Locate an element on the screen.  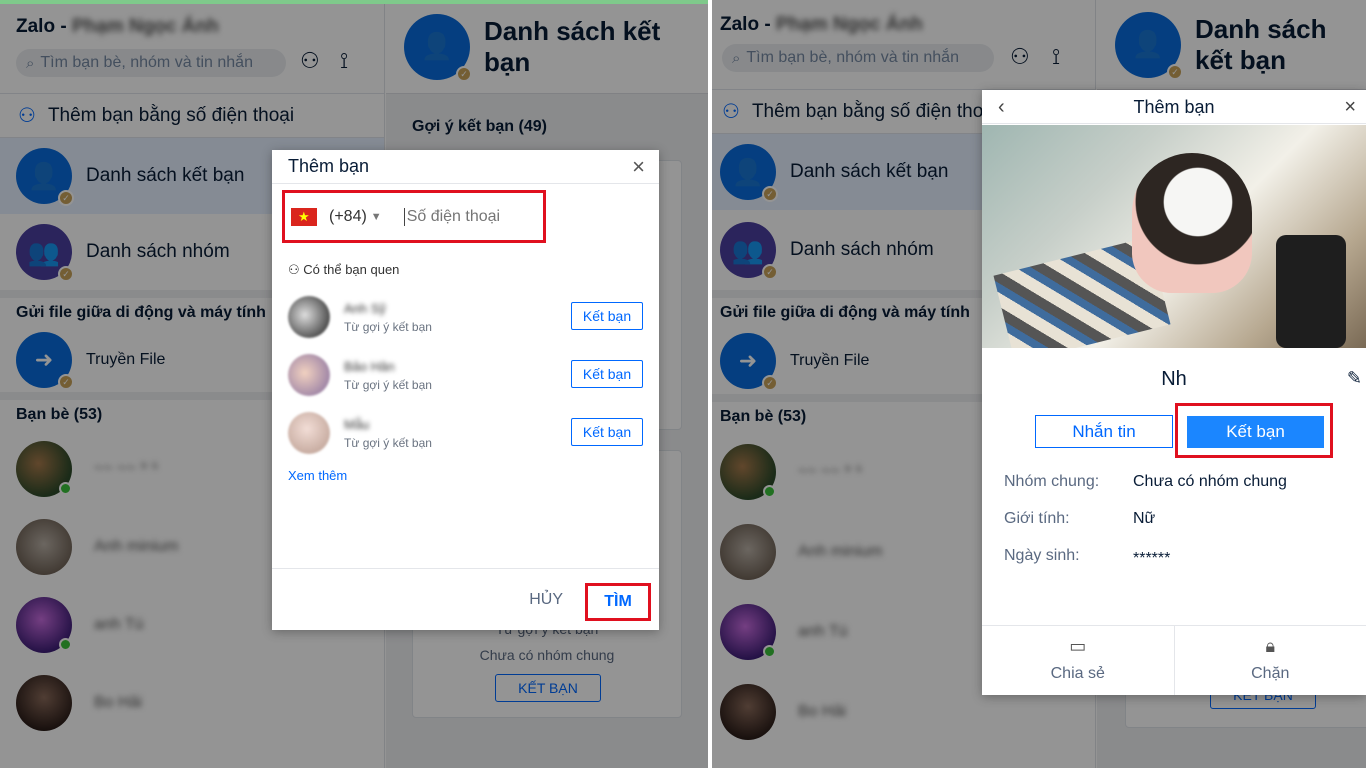
lock-icon: 🔒︎ is located at coordinates (1270, 646).